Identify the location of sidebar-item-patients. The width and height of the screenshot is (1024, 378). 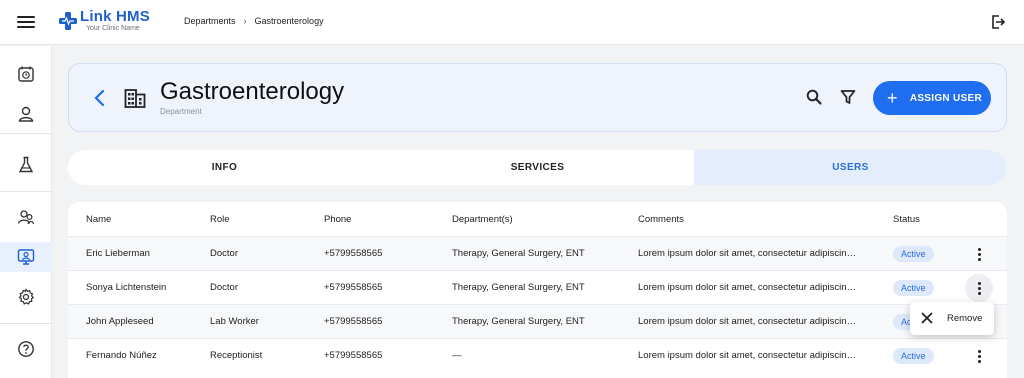
(26, 114).